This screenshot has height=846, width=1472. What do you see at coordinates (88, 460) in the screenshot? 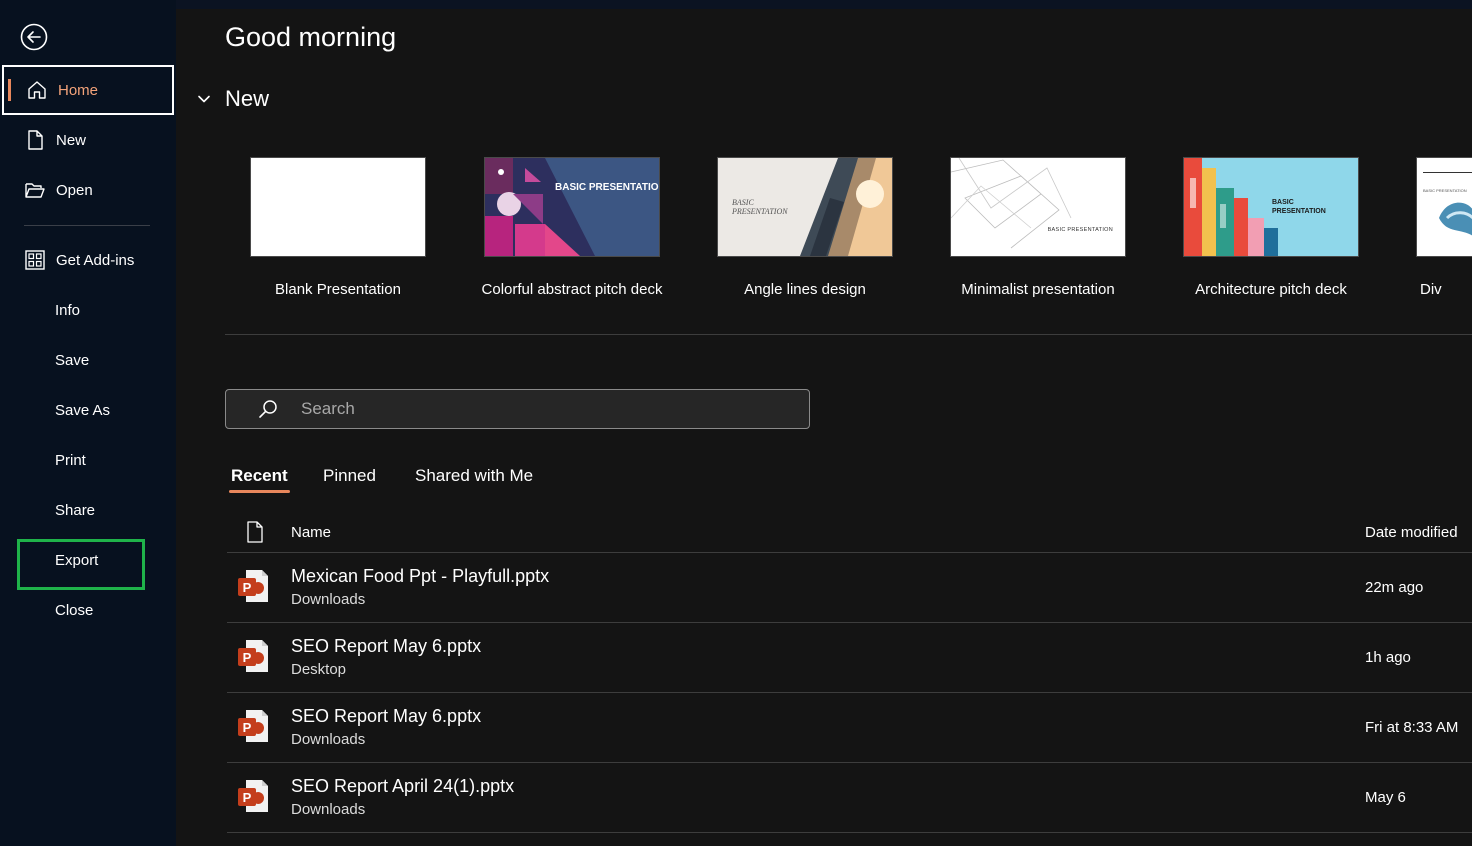
I see `sidebar-item-print: Print` at bounding box center [88, 460].